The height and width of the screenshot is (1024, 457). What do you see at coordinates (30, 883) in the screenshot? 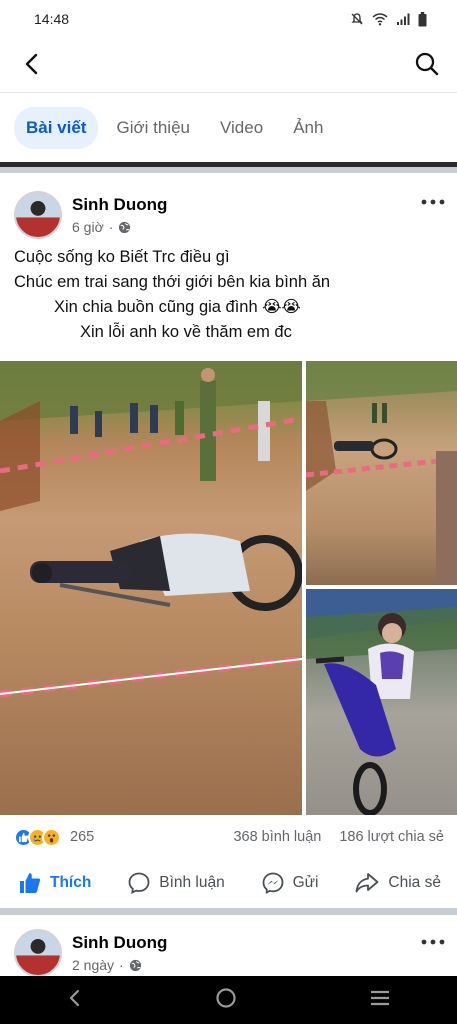
I see `thumbs-up-icon` at bounding box center [30, 883].